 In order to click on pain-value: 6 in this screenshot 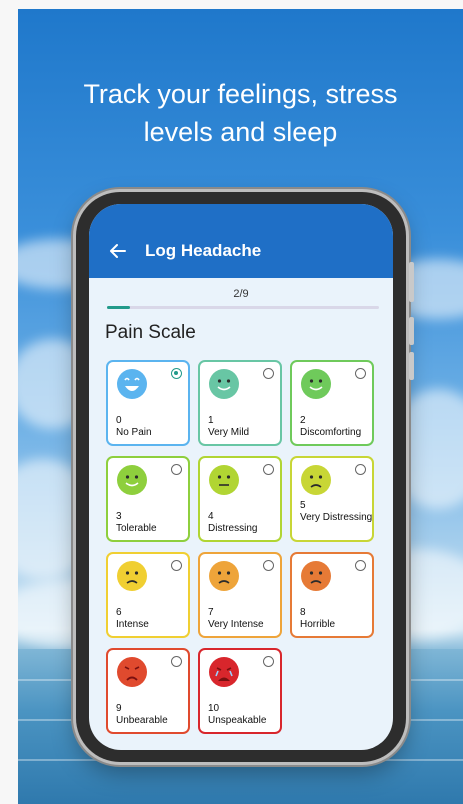, I will do `click(119, 612)`.